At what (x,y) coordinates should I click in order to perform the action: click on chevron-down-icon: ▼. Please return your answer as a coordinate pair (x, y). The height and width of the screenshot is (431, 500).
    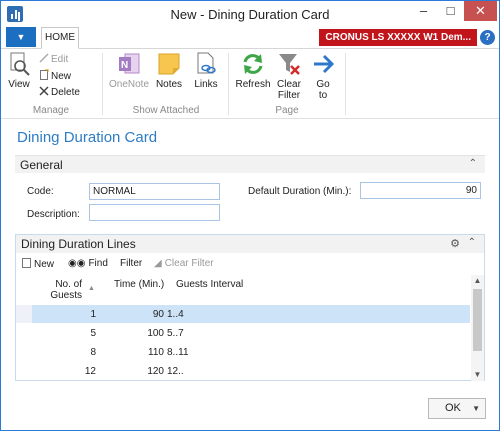
    Looking at the image, I should click on (476, 408).